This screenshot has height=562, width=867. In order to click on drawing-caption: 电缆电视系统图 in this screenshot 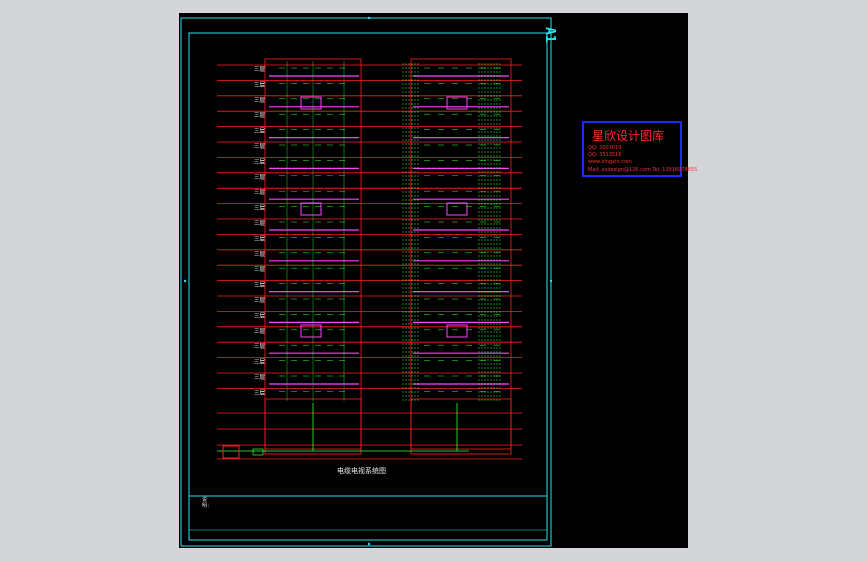, I will do `click(361, 471)`.